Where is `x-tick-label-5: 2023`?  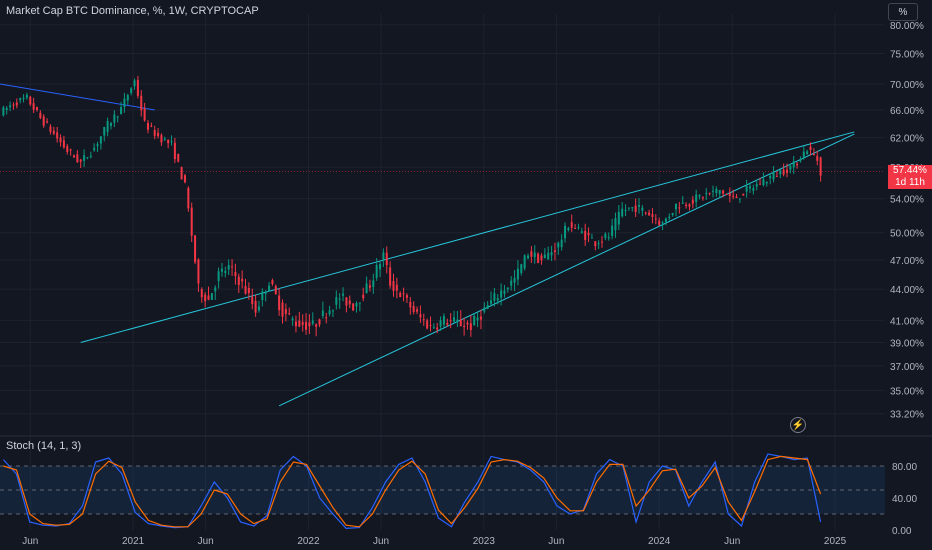 x-tick-label-5: 2023 is located at coordinates (484, 541).